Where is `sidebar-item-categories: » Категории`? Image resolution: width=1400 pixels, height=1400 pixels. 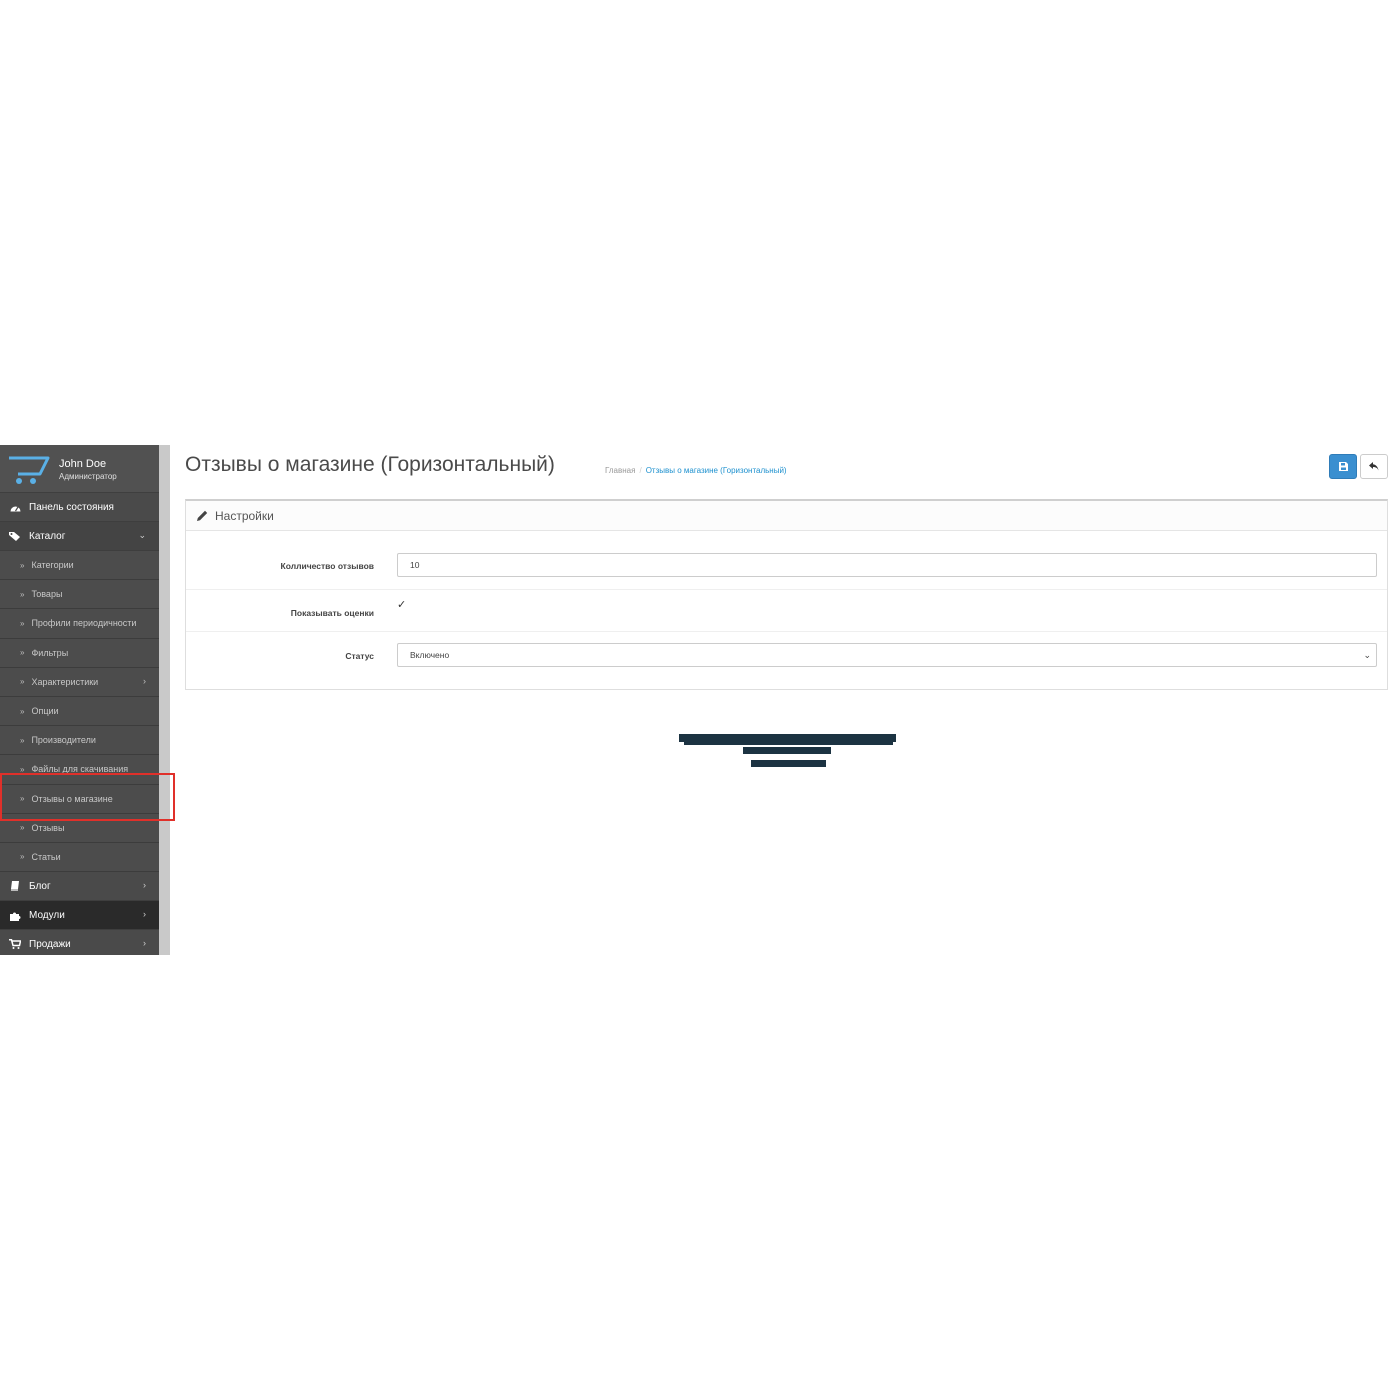
sidebar-item-categories: » Категории is located at coordinates (79, 566).